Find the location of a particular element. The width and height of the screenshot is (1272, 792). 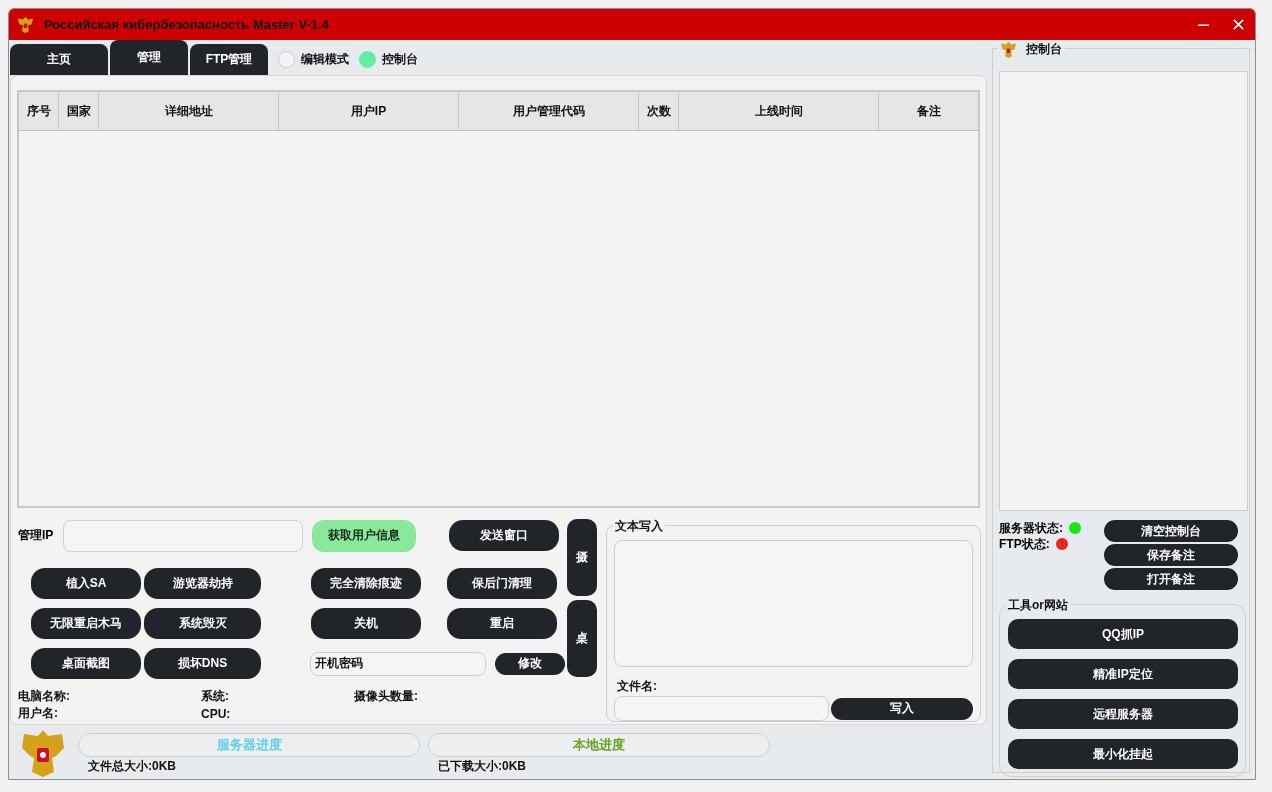

text-area is located at coordinates (793, 603).